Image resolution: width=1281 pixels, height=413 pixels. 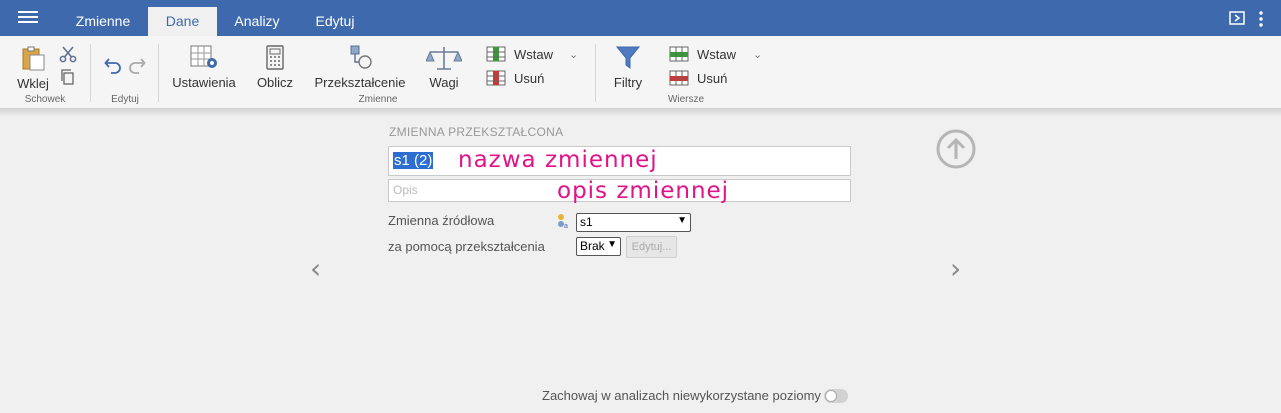 I want to click on source-variable-value: s1, so click(x=586, y=222).